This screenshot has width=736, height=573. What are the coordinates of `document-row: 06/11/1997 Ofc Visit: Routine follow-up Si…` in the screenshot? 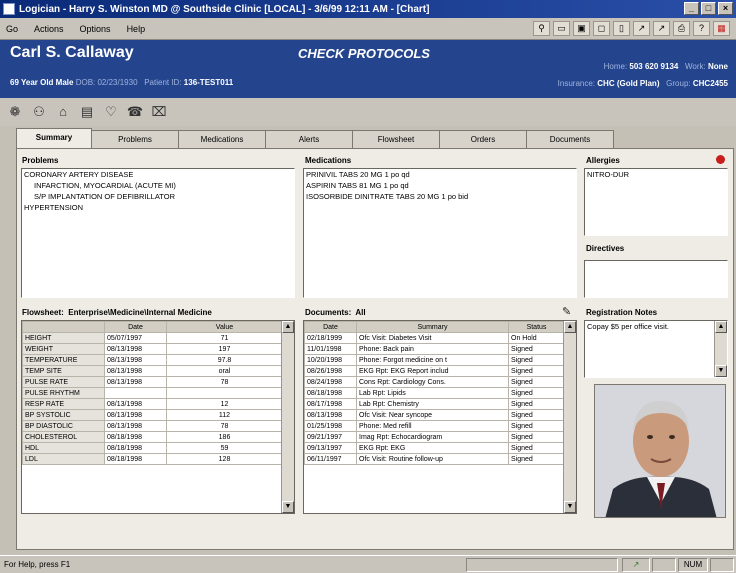 It's located at (434, 459).